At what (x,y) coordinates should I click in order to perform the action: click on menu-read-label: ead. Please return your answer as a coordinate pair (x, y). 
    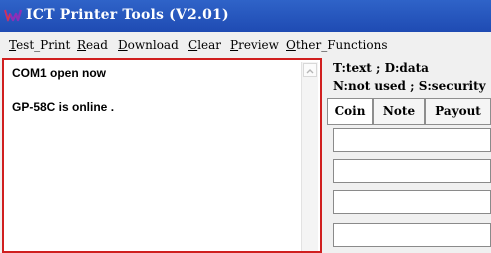
    Looking at the image, I should click on (97, 45).